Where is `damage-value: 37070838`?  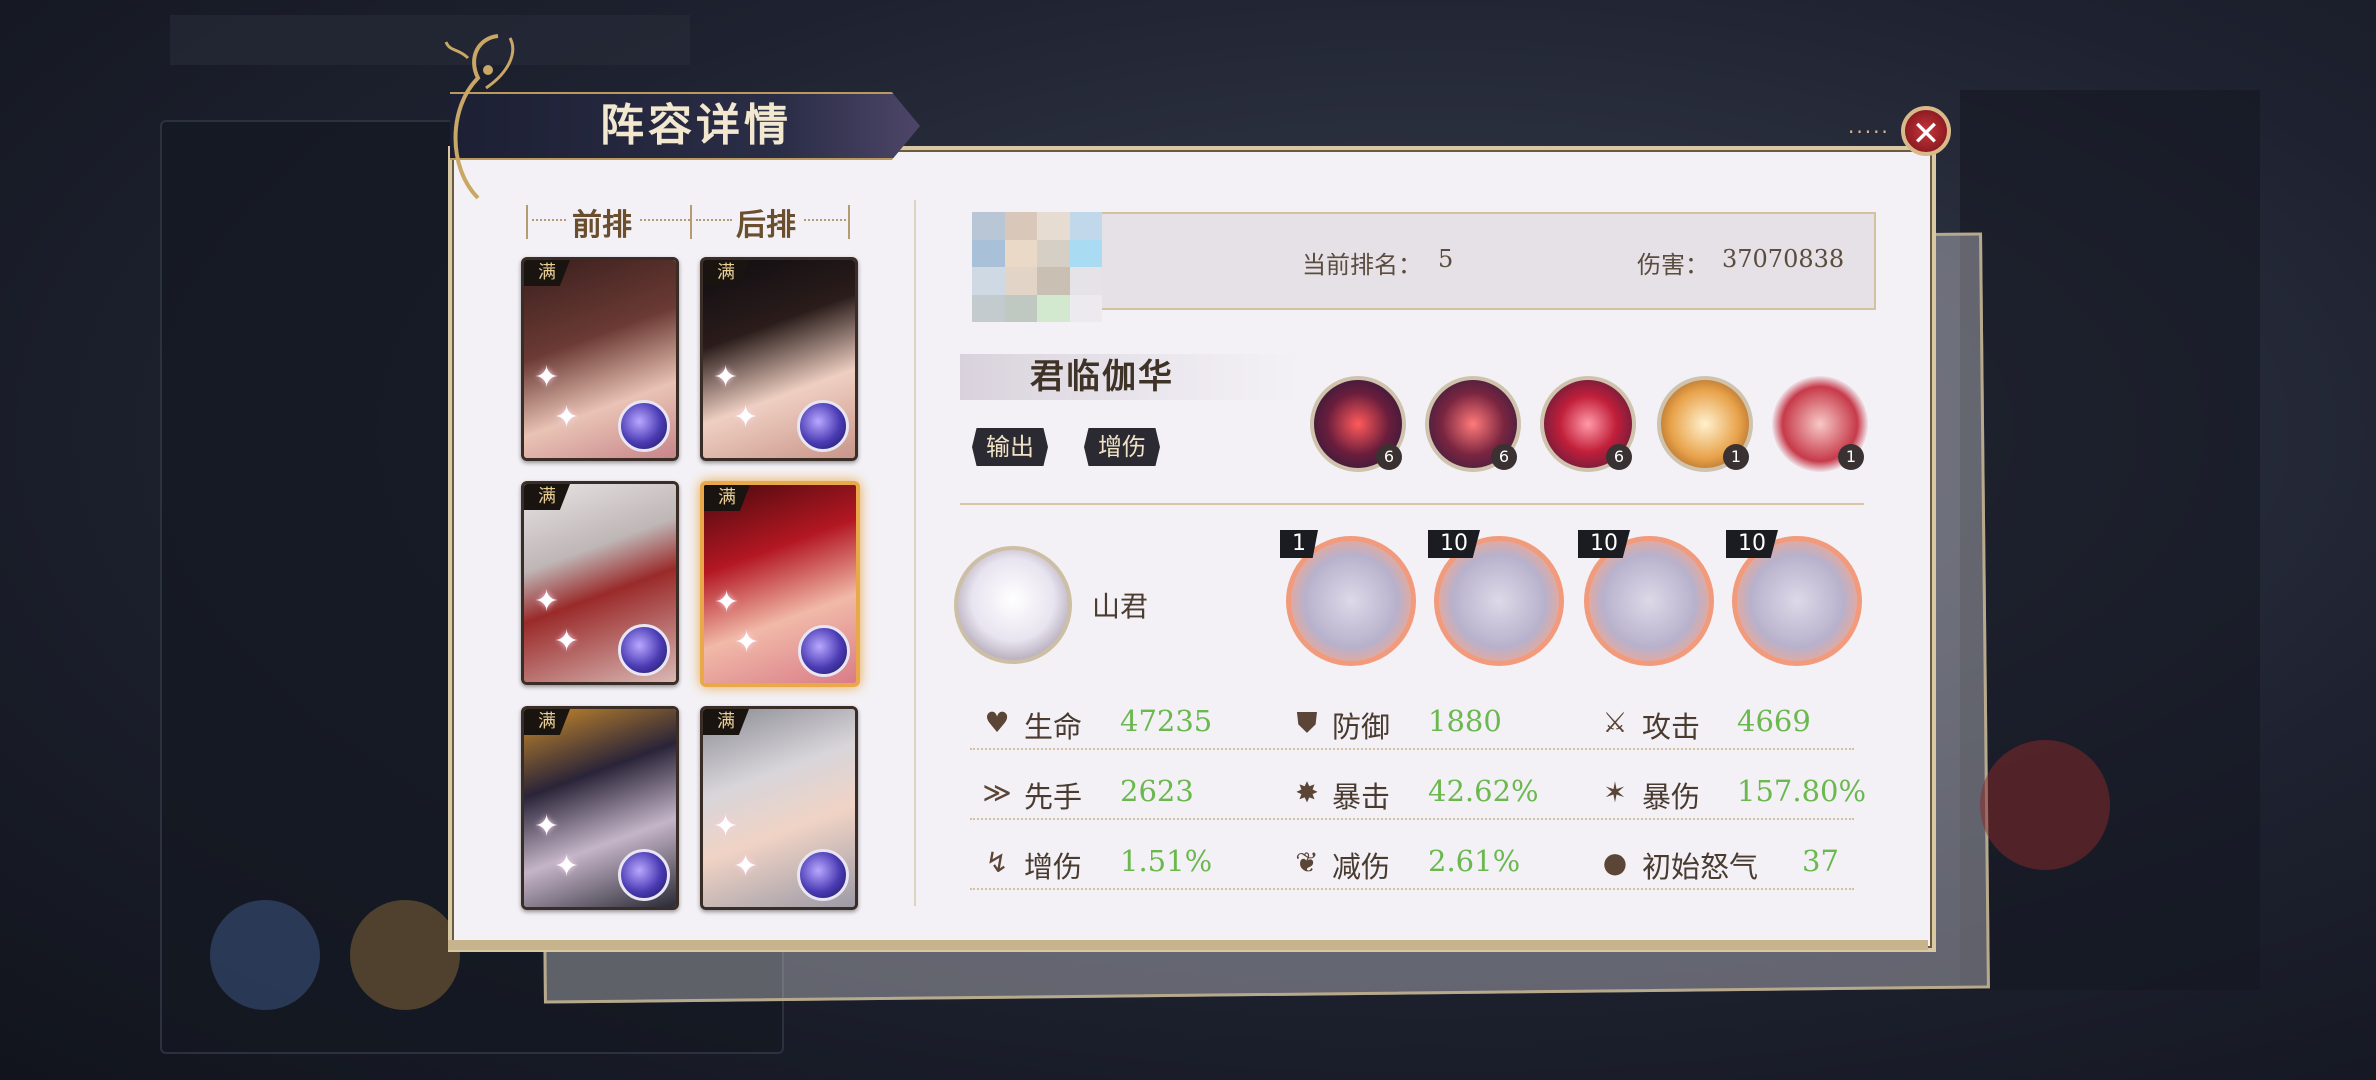 damage-value: 37070838 is located at coordinates (1783, 259).